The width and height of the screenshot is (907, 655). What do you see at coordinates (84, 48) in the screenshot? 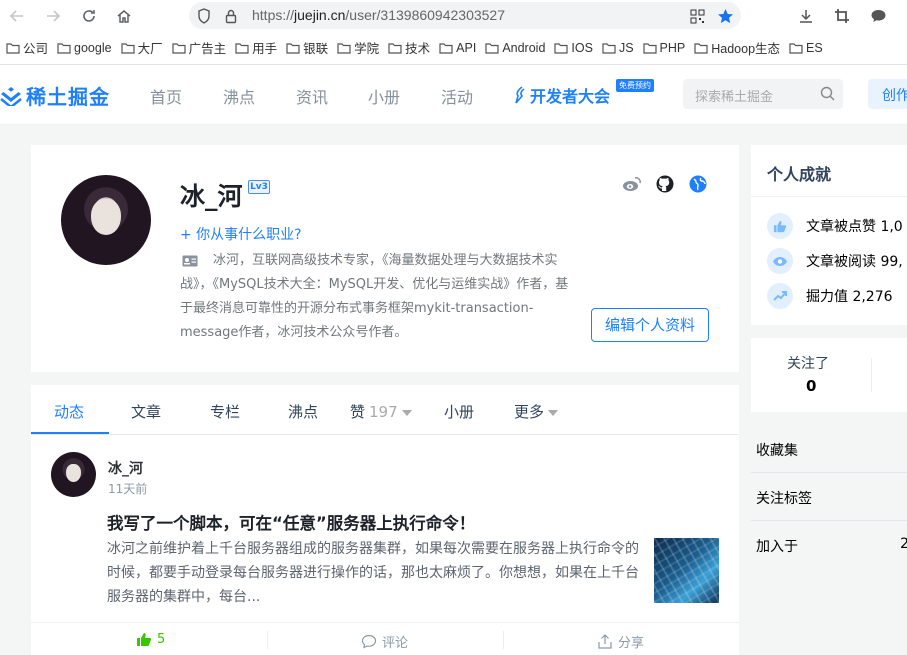
I see `bookmark-folder: google` at bounding box center [84, 48].